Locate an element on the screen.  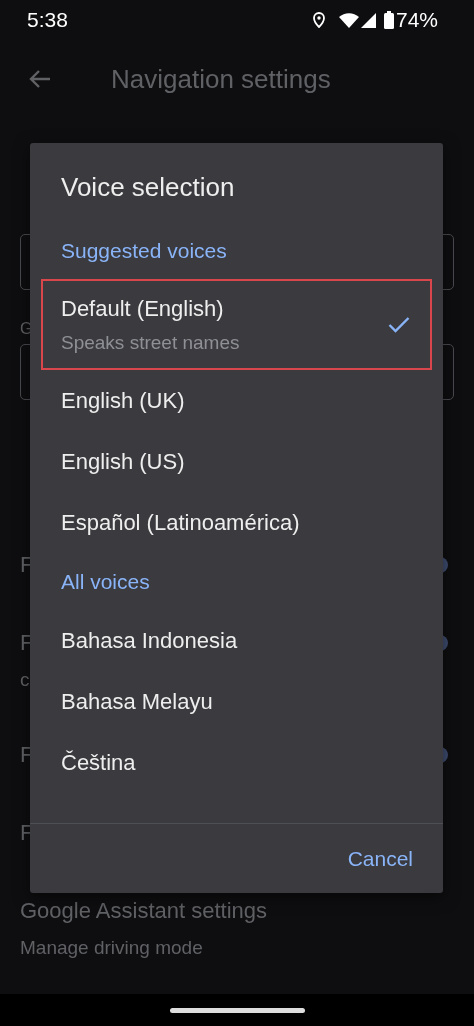
voice-option: Español (Latinoamérica) is located at coordinates (236, 522).